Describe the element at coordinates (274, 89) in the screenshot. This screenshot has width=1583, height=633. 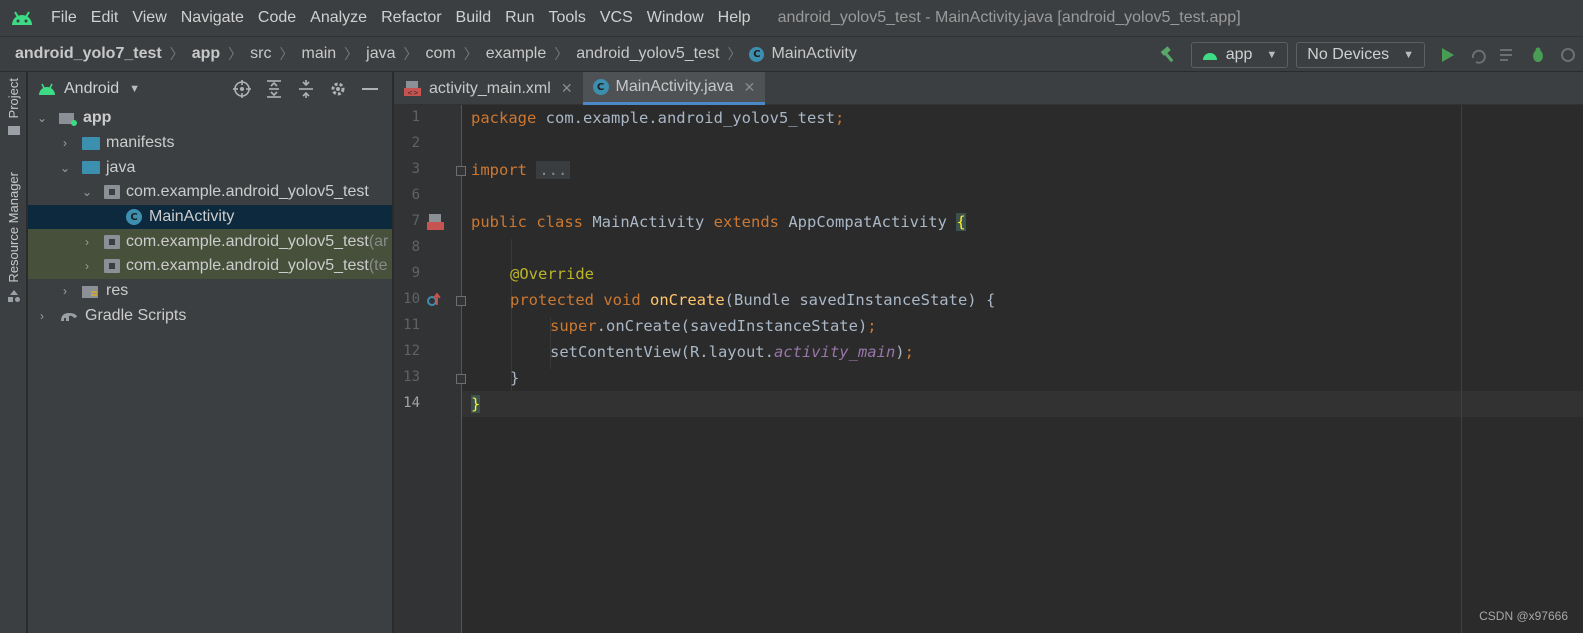
I see `expand-all-icon` at that location.